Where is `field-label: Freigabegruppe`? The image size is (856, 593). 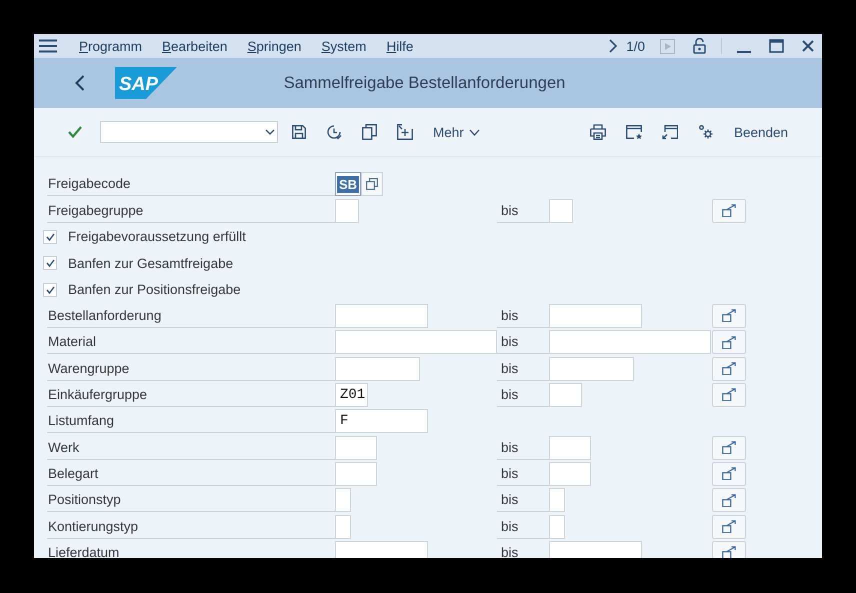 field-label: Freigabegruppe is located at coordinates (191, 210).